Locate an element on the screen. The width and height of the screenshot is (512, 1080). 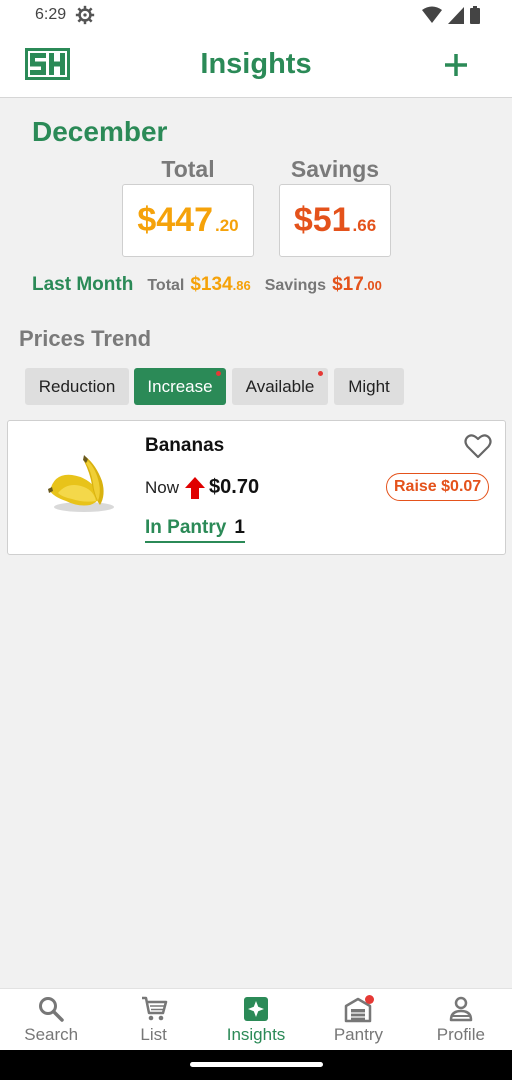
chip-reduction: Reduction is located at coordinates (77, 386).